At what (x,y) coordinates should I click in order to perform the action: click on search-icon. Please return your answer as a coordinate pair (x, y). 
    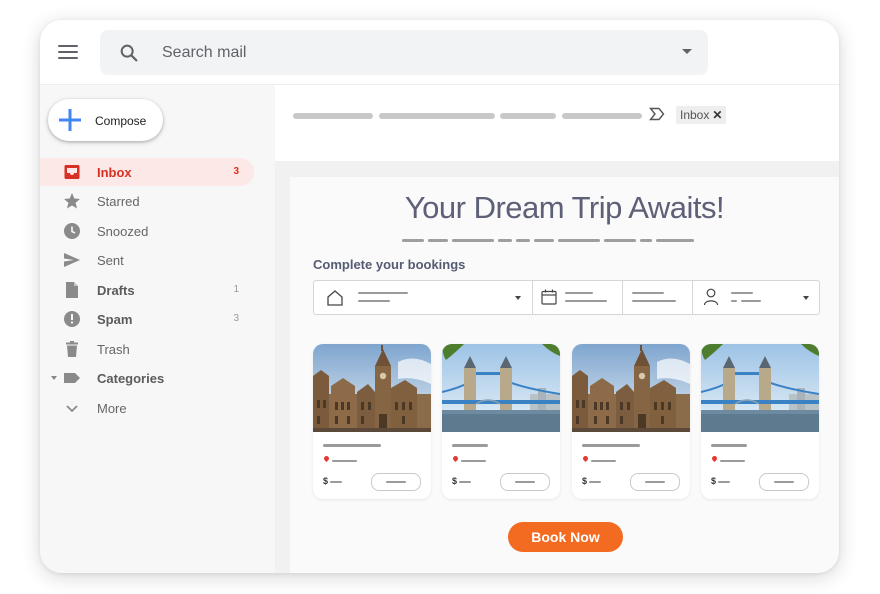
    Looking at the image, I should click on (129, 53).